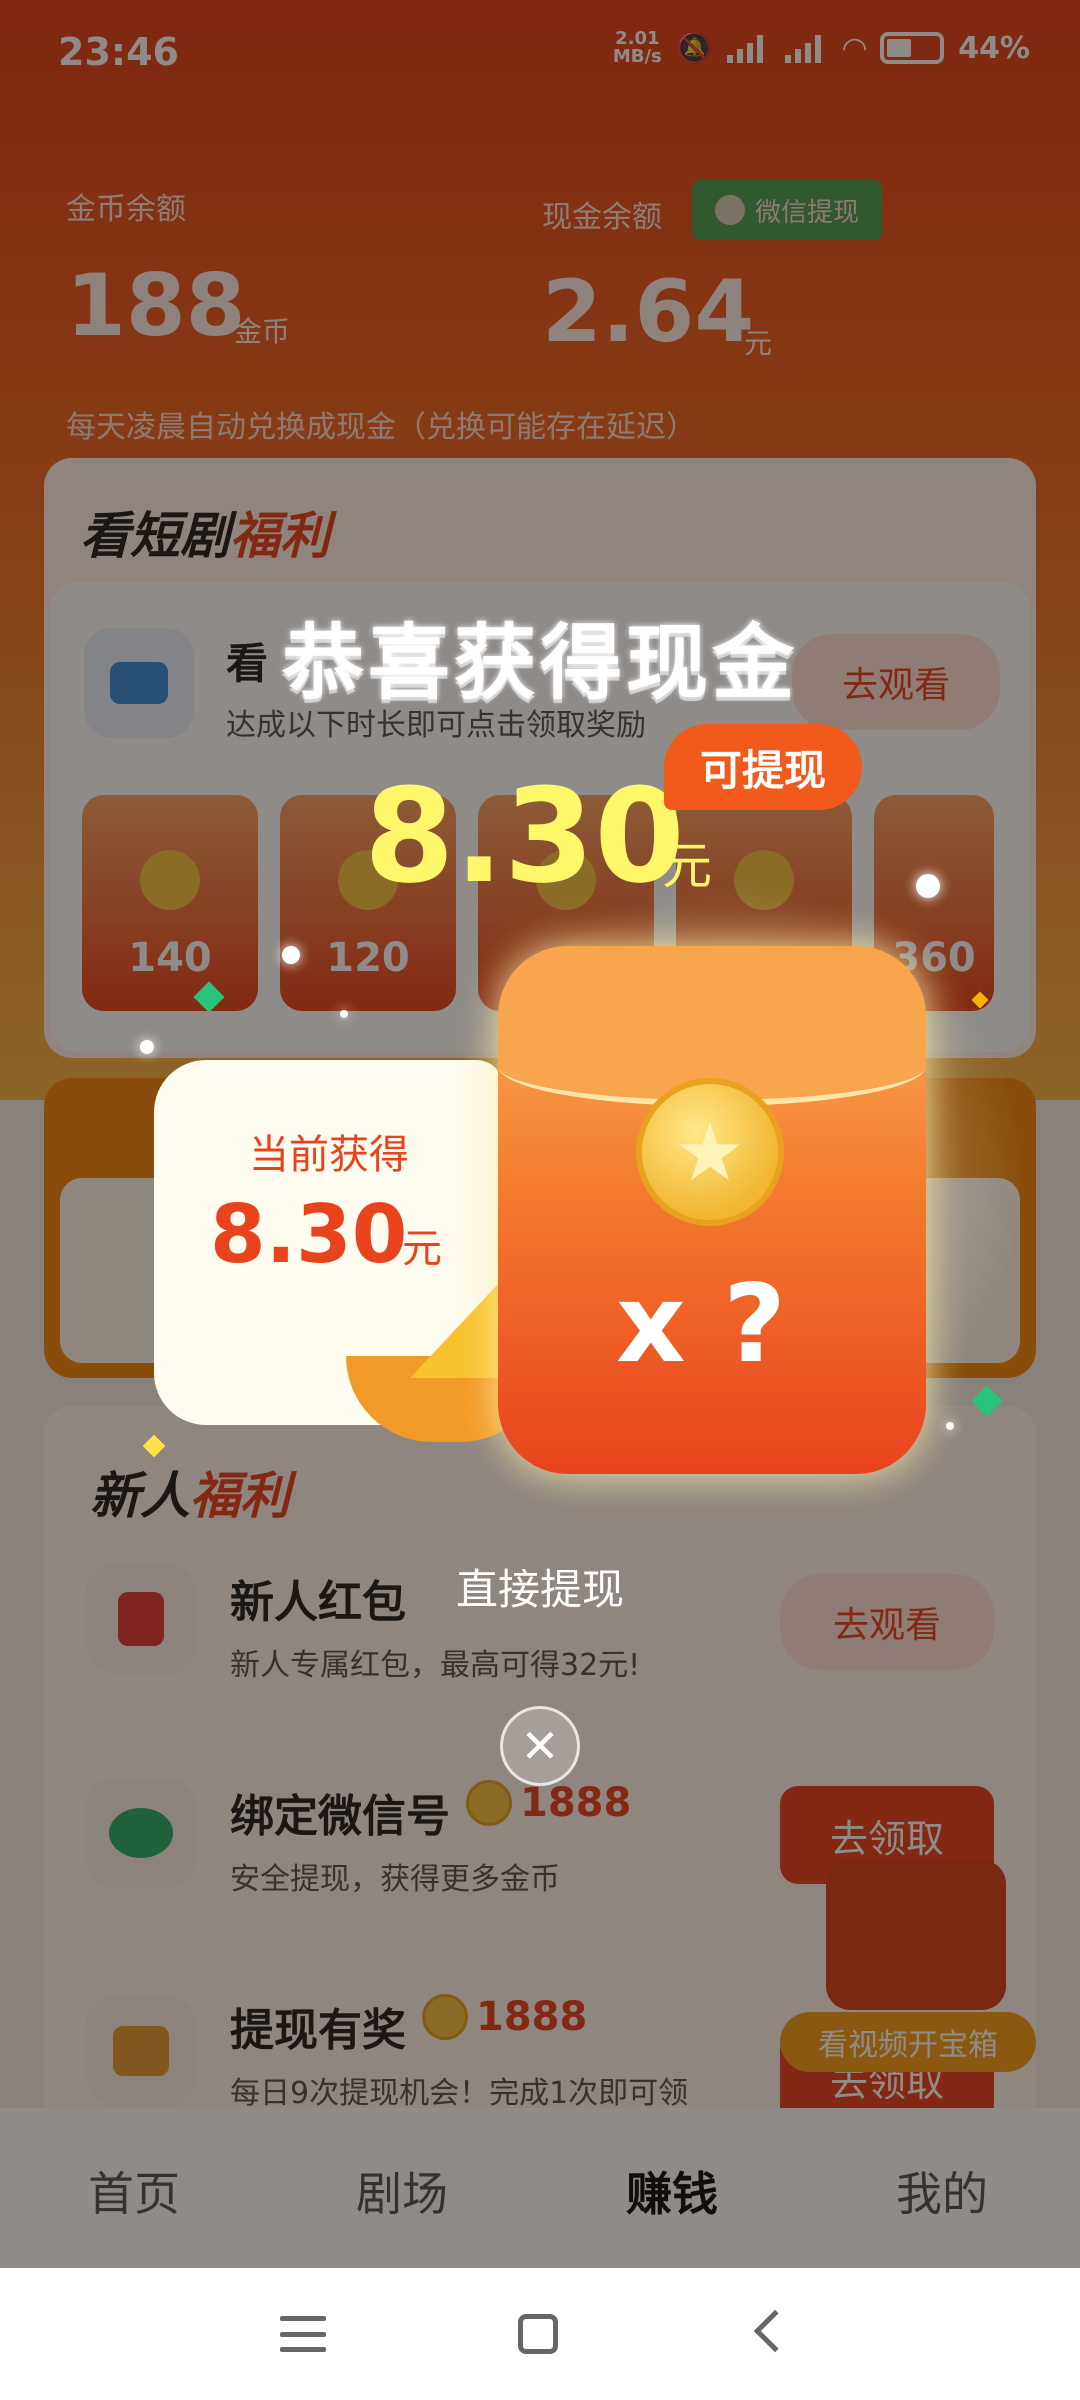 The width and height of the screenshot is (1080, 2400). What do you see at coordinates (710, 1152) in the screenshot?
I see `star-coin-icon: ★` at bounding box center [710, 1152].